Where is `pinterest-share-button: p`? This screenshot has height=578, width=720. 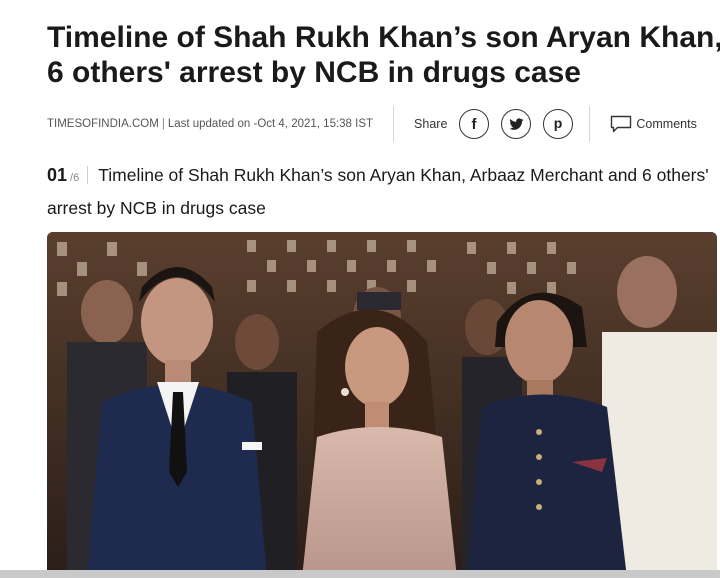 pinterest-share-button: p is located at coordinates (558, 124).